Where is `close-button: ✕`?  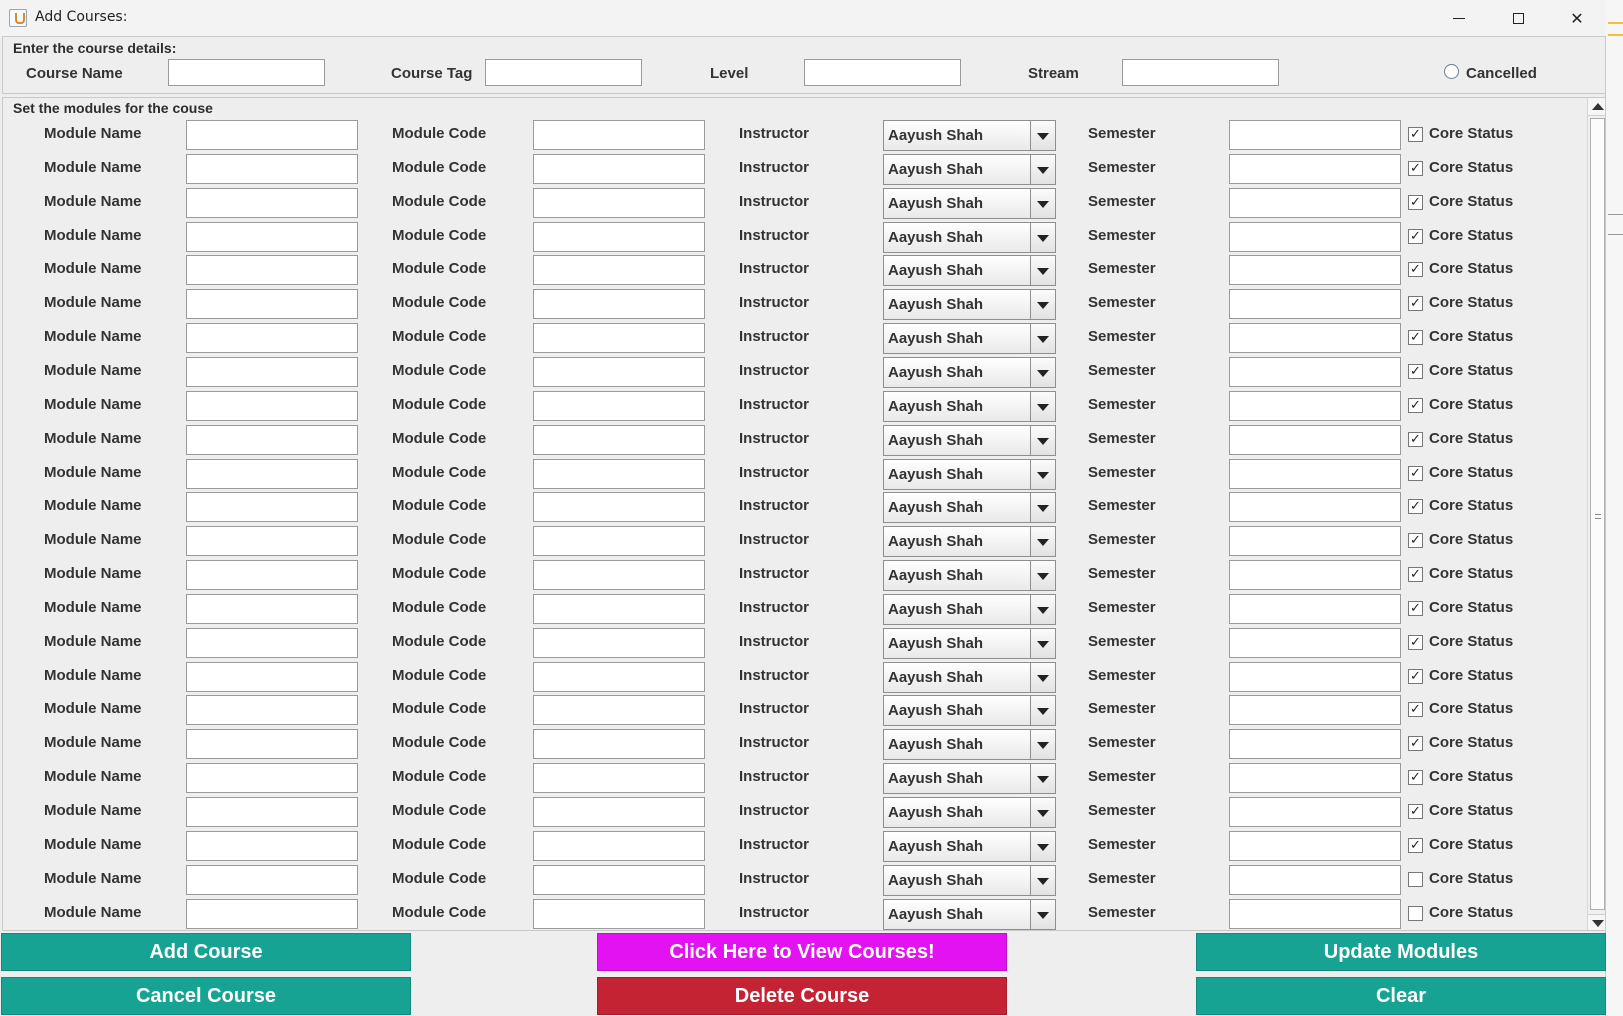
close-button: ✕ is located at coordinates (1577, 18).